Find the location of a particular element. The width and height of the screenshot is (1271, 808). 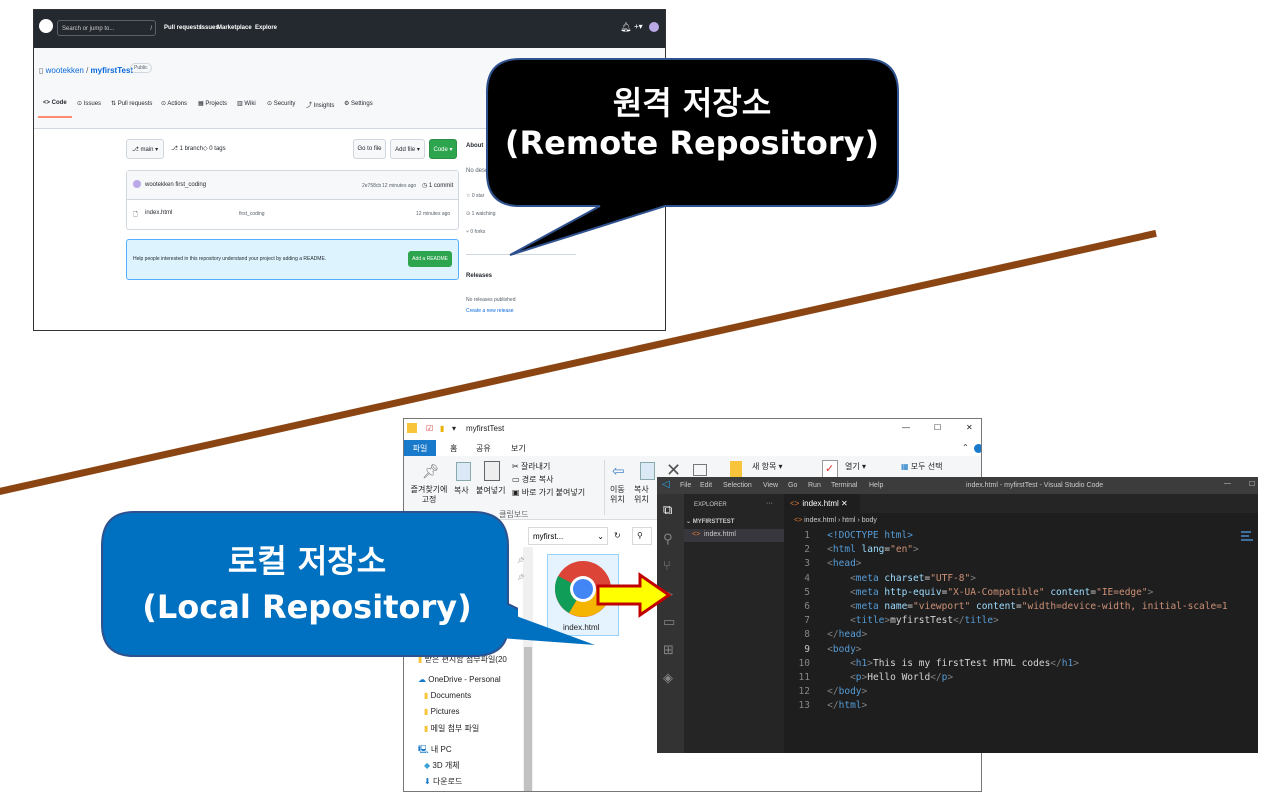

breadcrumb-item: html is located at coordinates (848, 520).